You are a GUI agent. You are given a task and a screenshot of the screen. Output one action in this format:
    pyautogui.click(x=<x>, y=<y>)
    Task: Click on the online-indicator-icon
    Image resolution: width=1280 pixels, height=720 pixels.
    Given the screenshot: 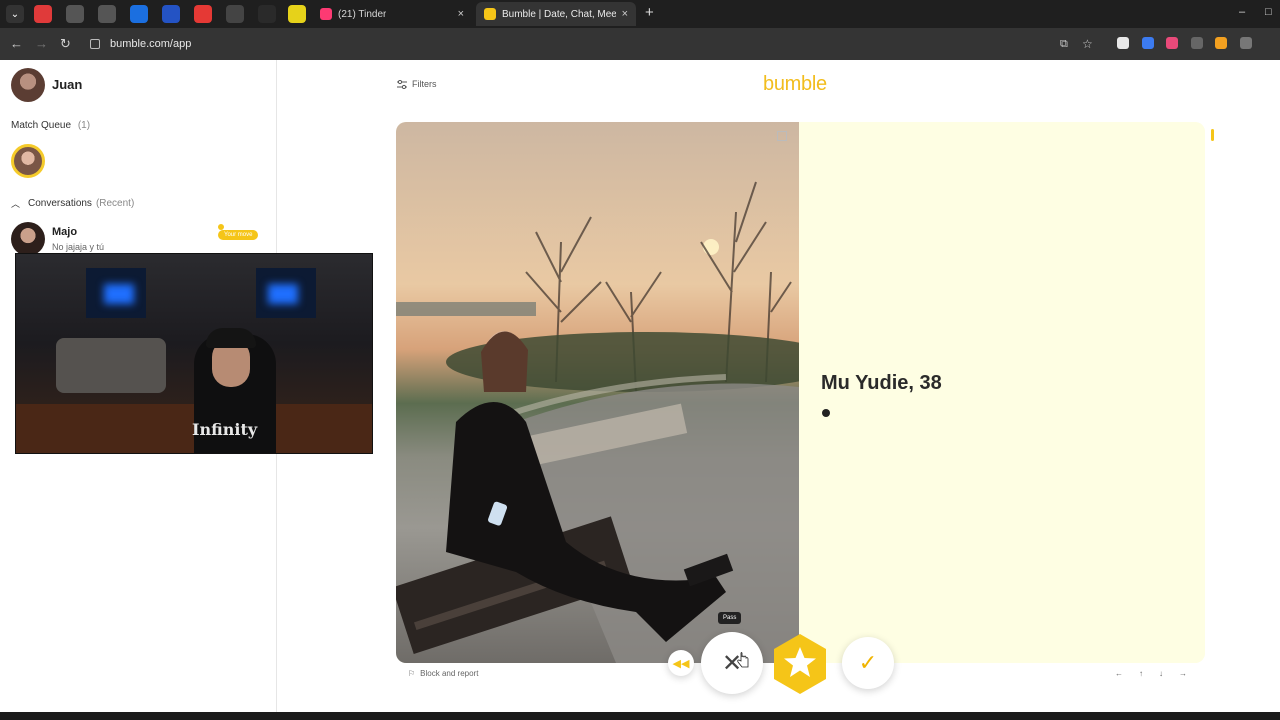 What is the action you would take?
    pyautogui.click(x=826, y=413)
    